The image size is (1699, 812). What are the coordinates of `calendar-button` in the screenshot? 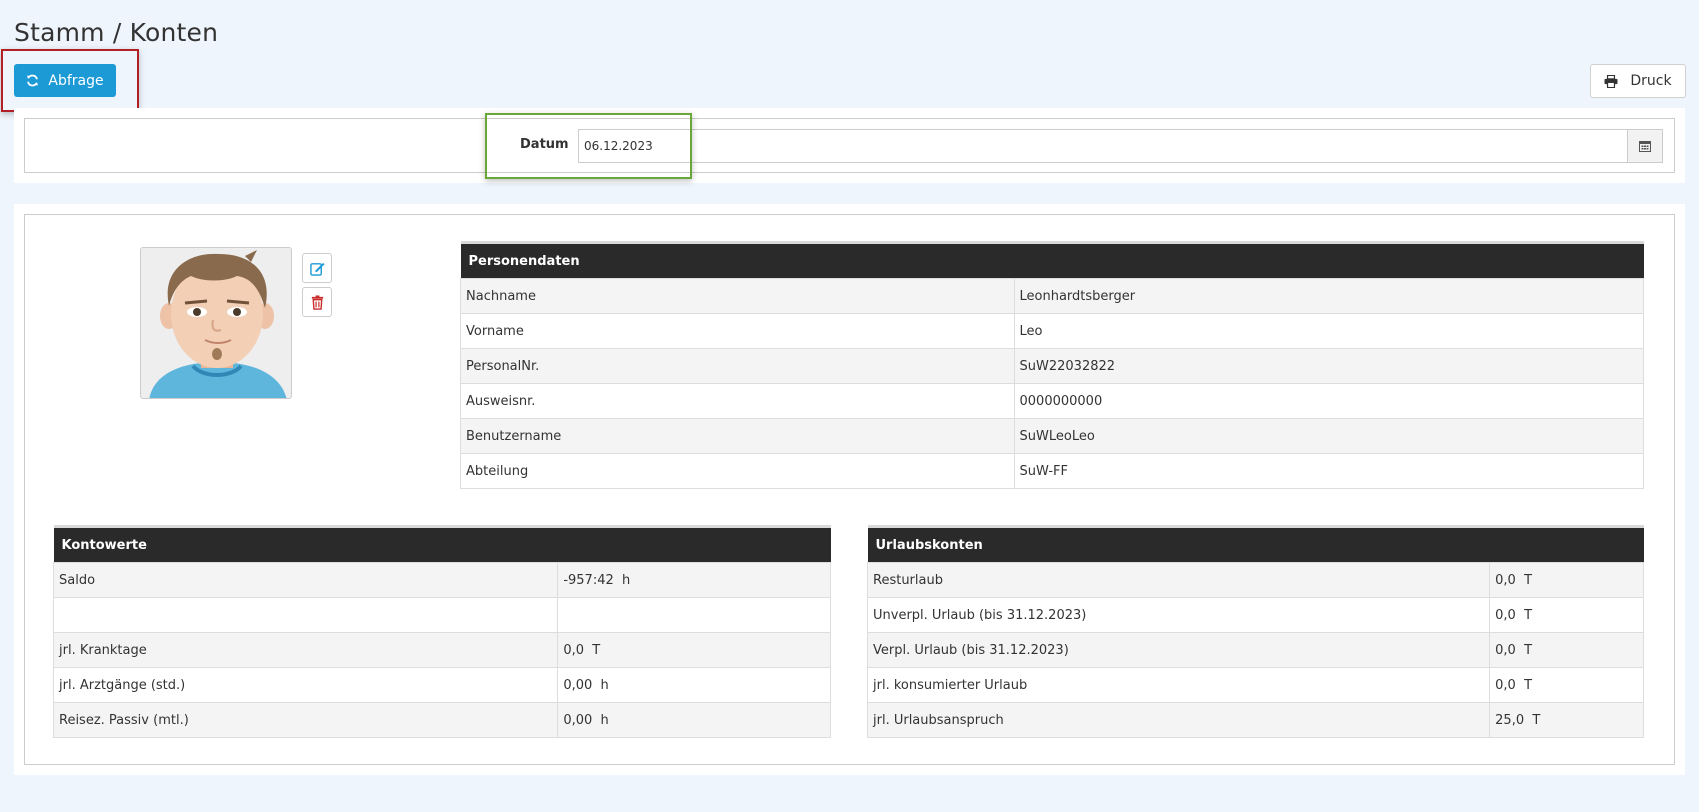 It's located at (1645, 146).